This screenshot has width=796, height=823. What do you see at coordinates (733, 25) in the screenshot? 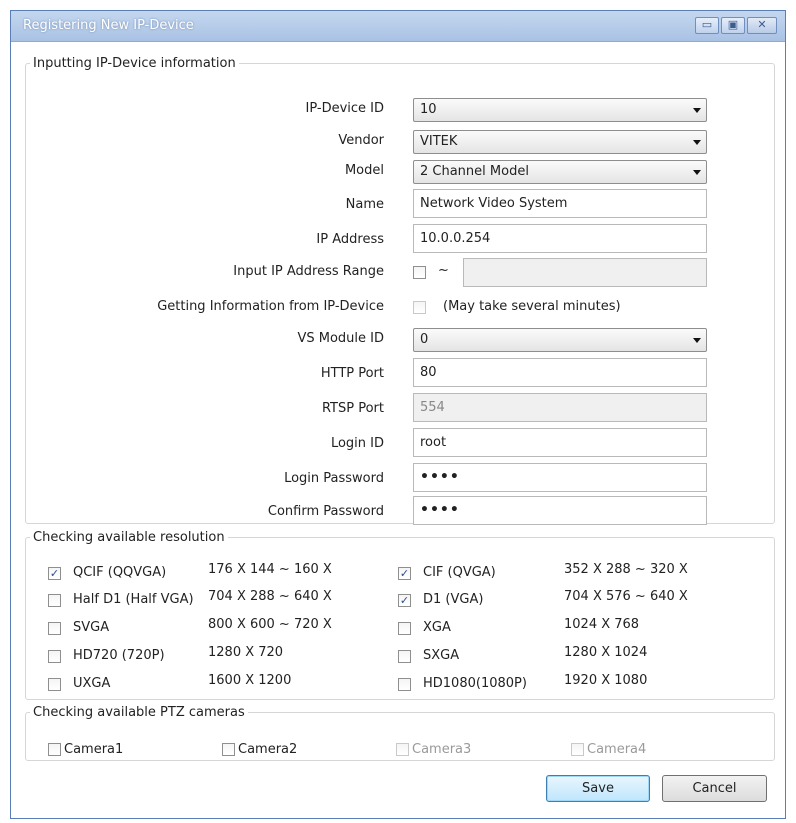
I see `maximize-button: ▣` at bounding box center [733, 25].